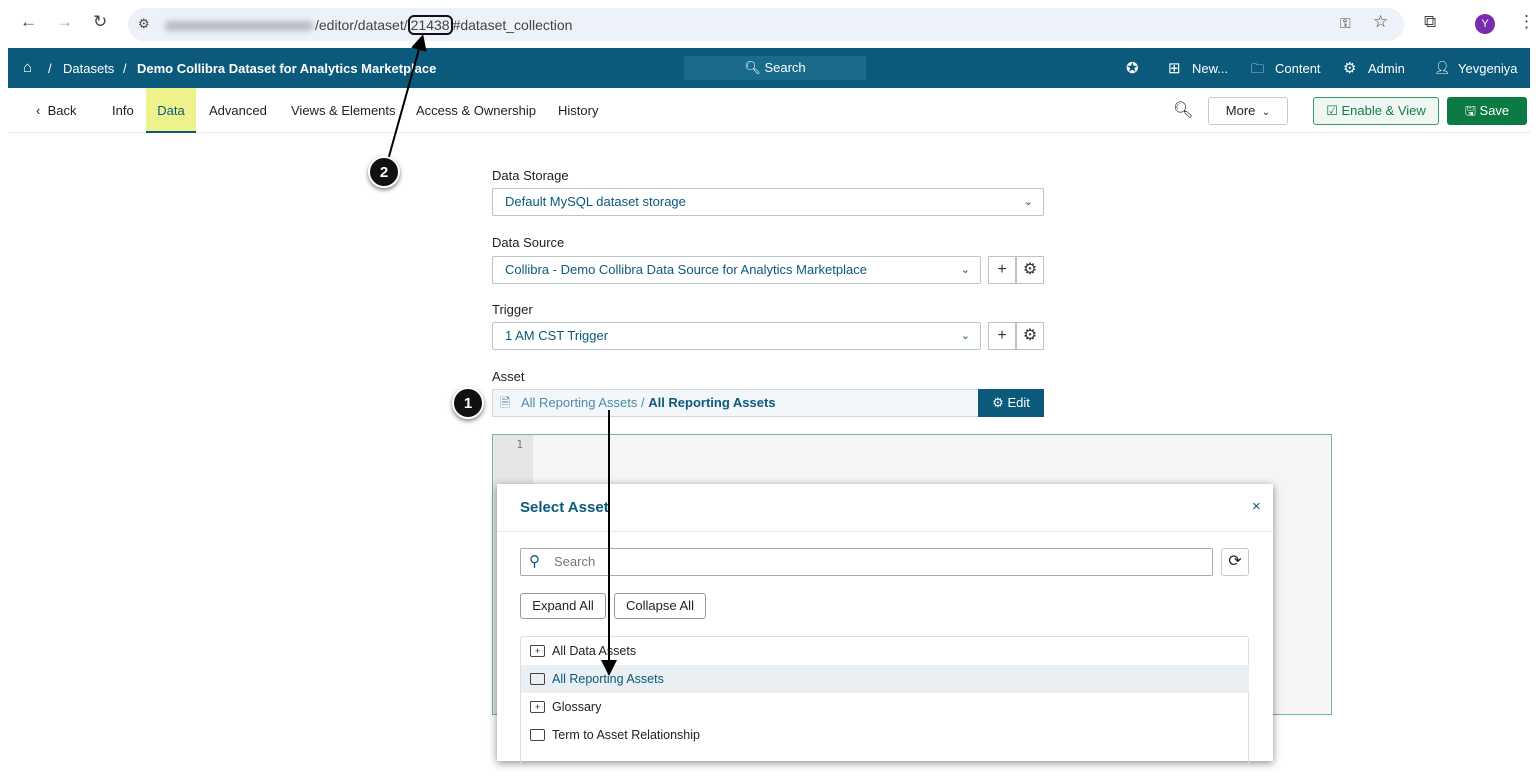 Image resolution: width=1538 pixels, height=776 pixels. What do you see at coordinates (384, 172) in the screenshot?
I see `annotation-badge-2: 2` at bounding box center [384, 172].